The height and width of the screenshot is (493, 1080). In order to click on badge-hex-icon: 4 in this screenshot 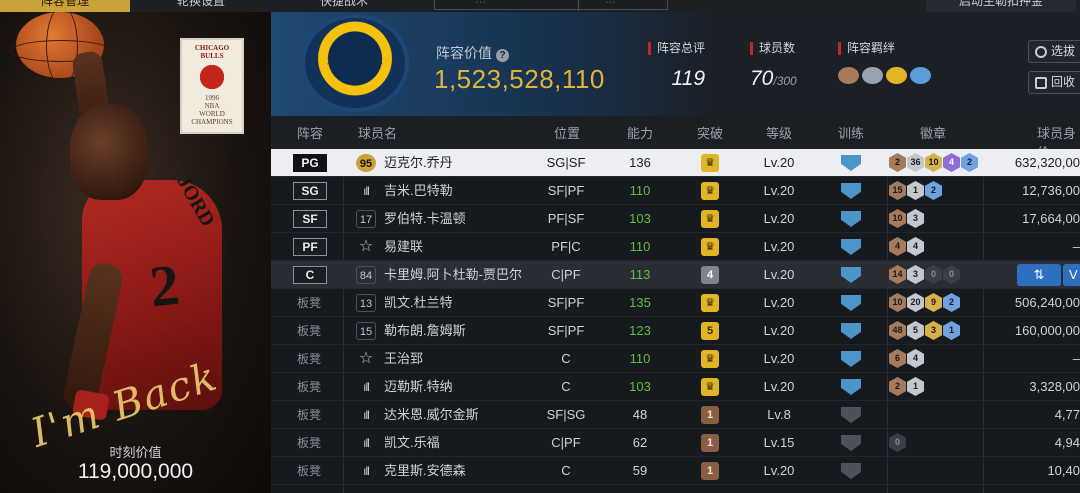, I will do `click(915, 358)`.